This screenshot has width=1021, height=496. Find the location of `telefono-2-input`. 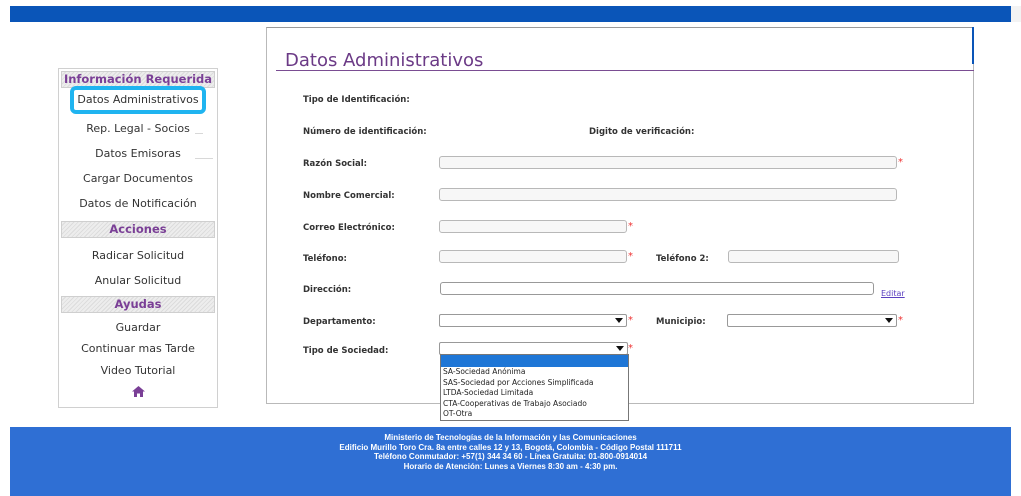

telefono-2-input is located at coordinates (813, 256).